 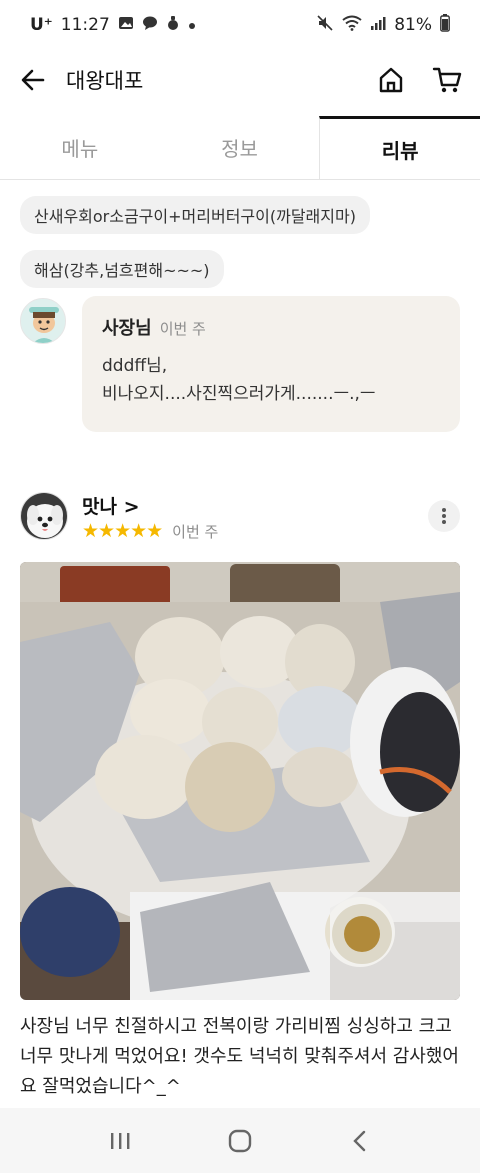 What do you see at coordinates (195, 215) in the screenshot?
I see `ordered-item-chip: 산새우회or소금구이+머리버터구이(까달래지마)` at bounding box center [195, 215].